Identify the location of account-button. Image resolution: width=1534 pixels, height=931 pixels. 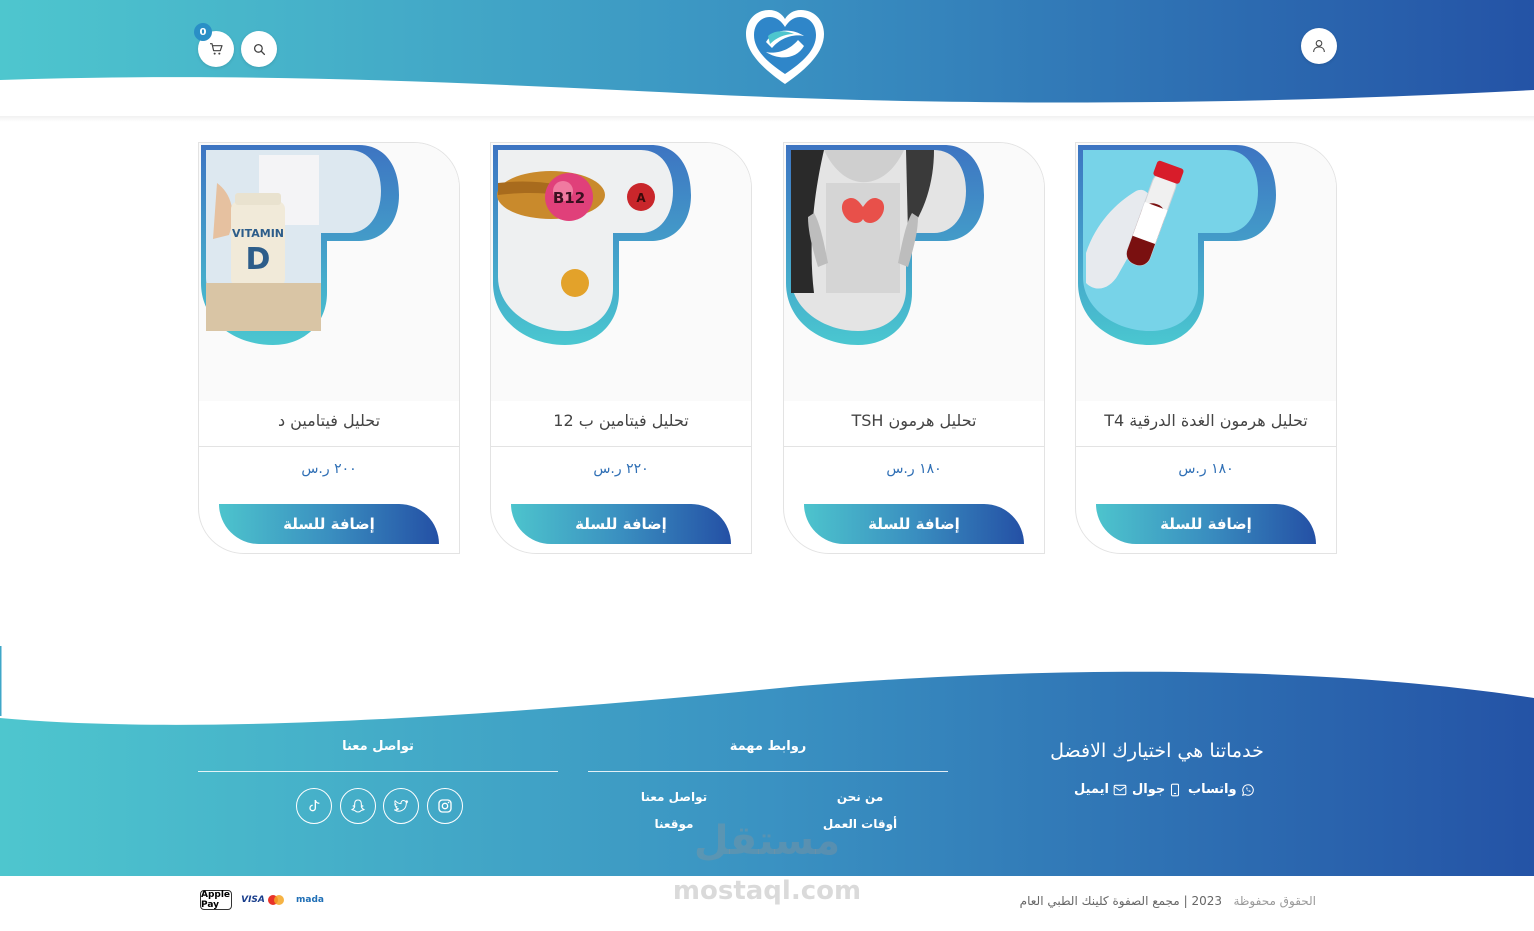
(1319, 46).